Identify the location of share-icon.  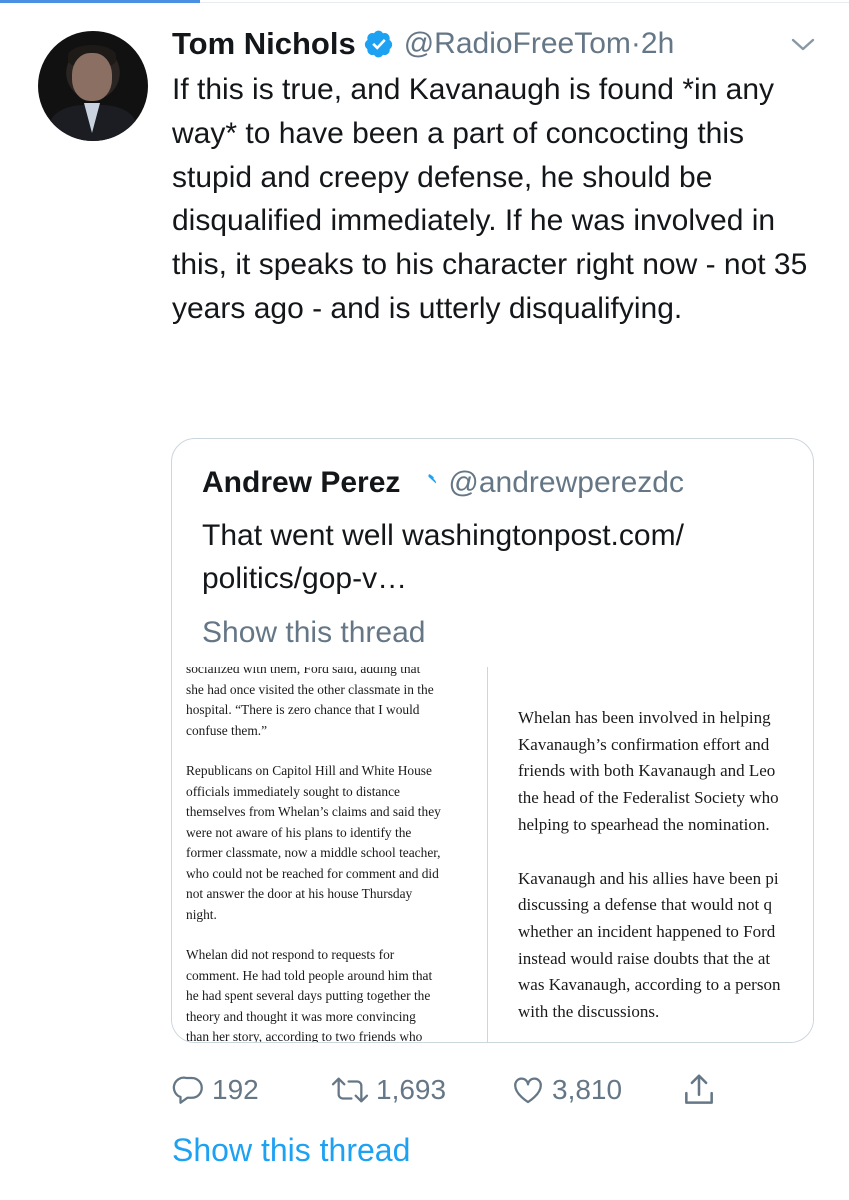
(699, 1089).